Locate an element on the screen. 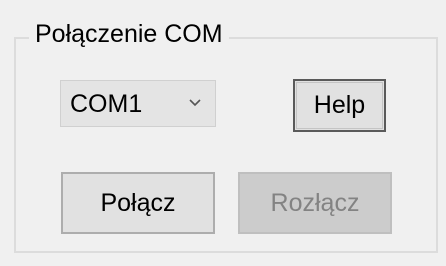 The width and height of the screenshot is (446, 266). connect-button: Połącz is located at coordinates (138, 203).